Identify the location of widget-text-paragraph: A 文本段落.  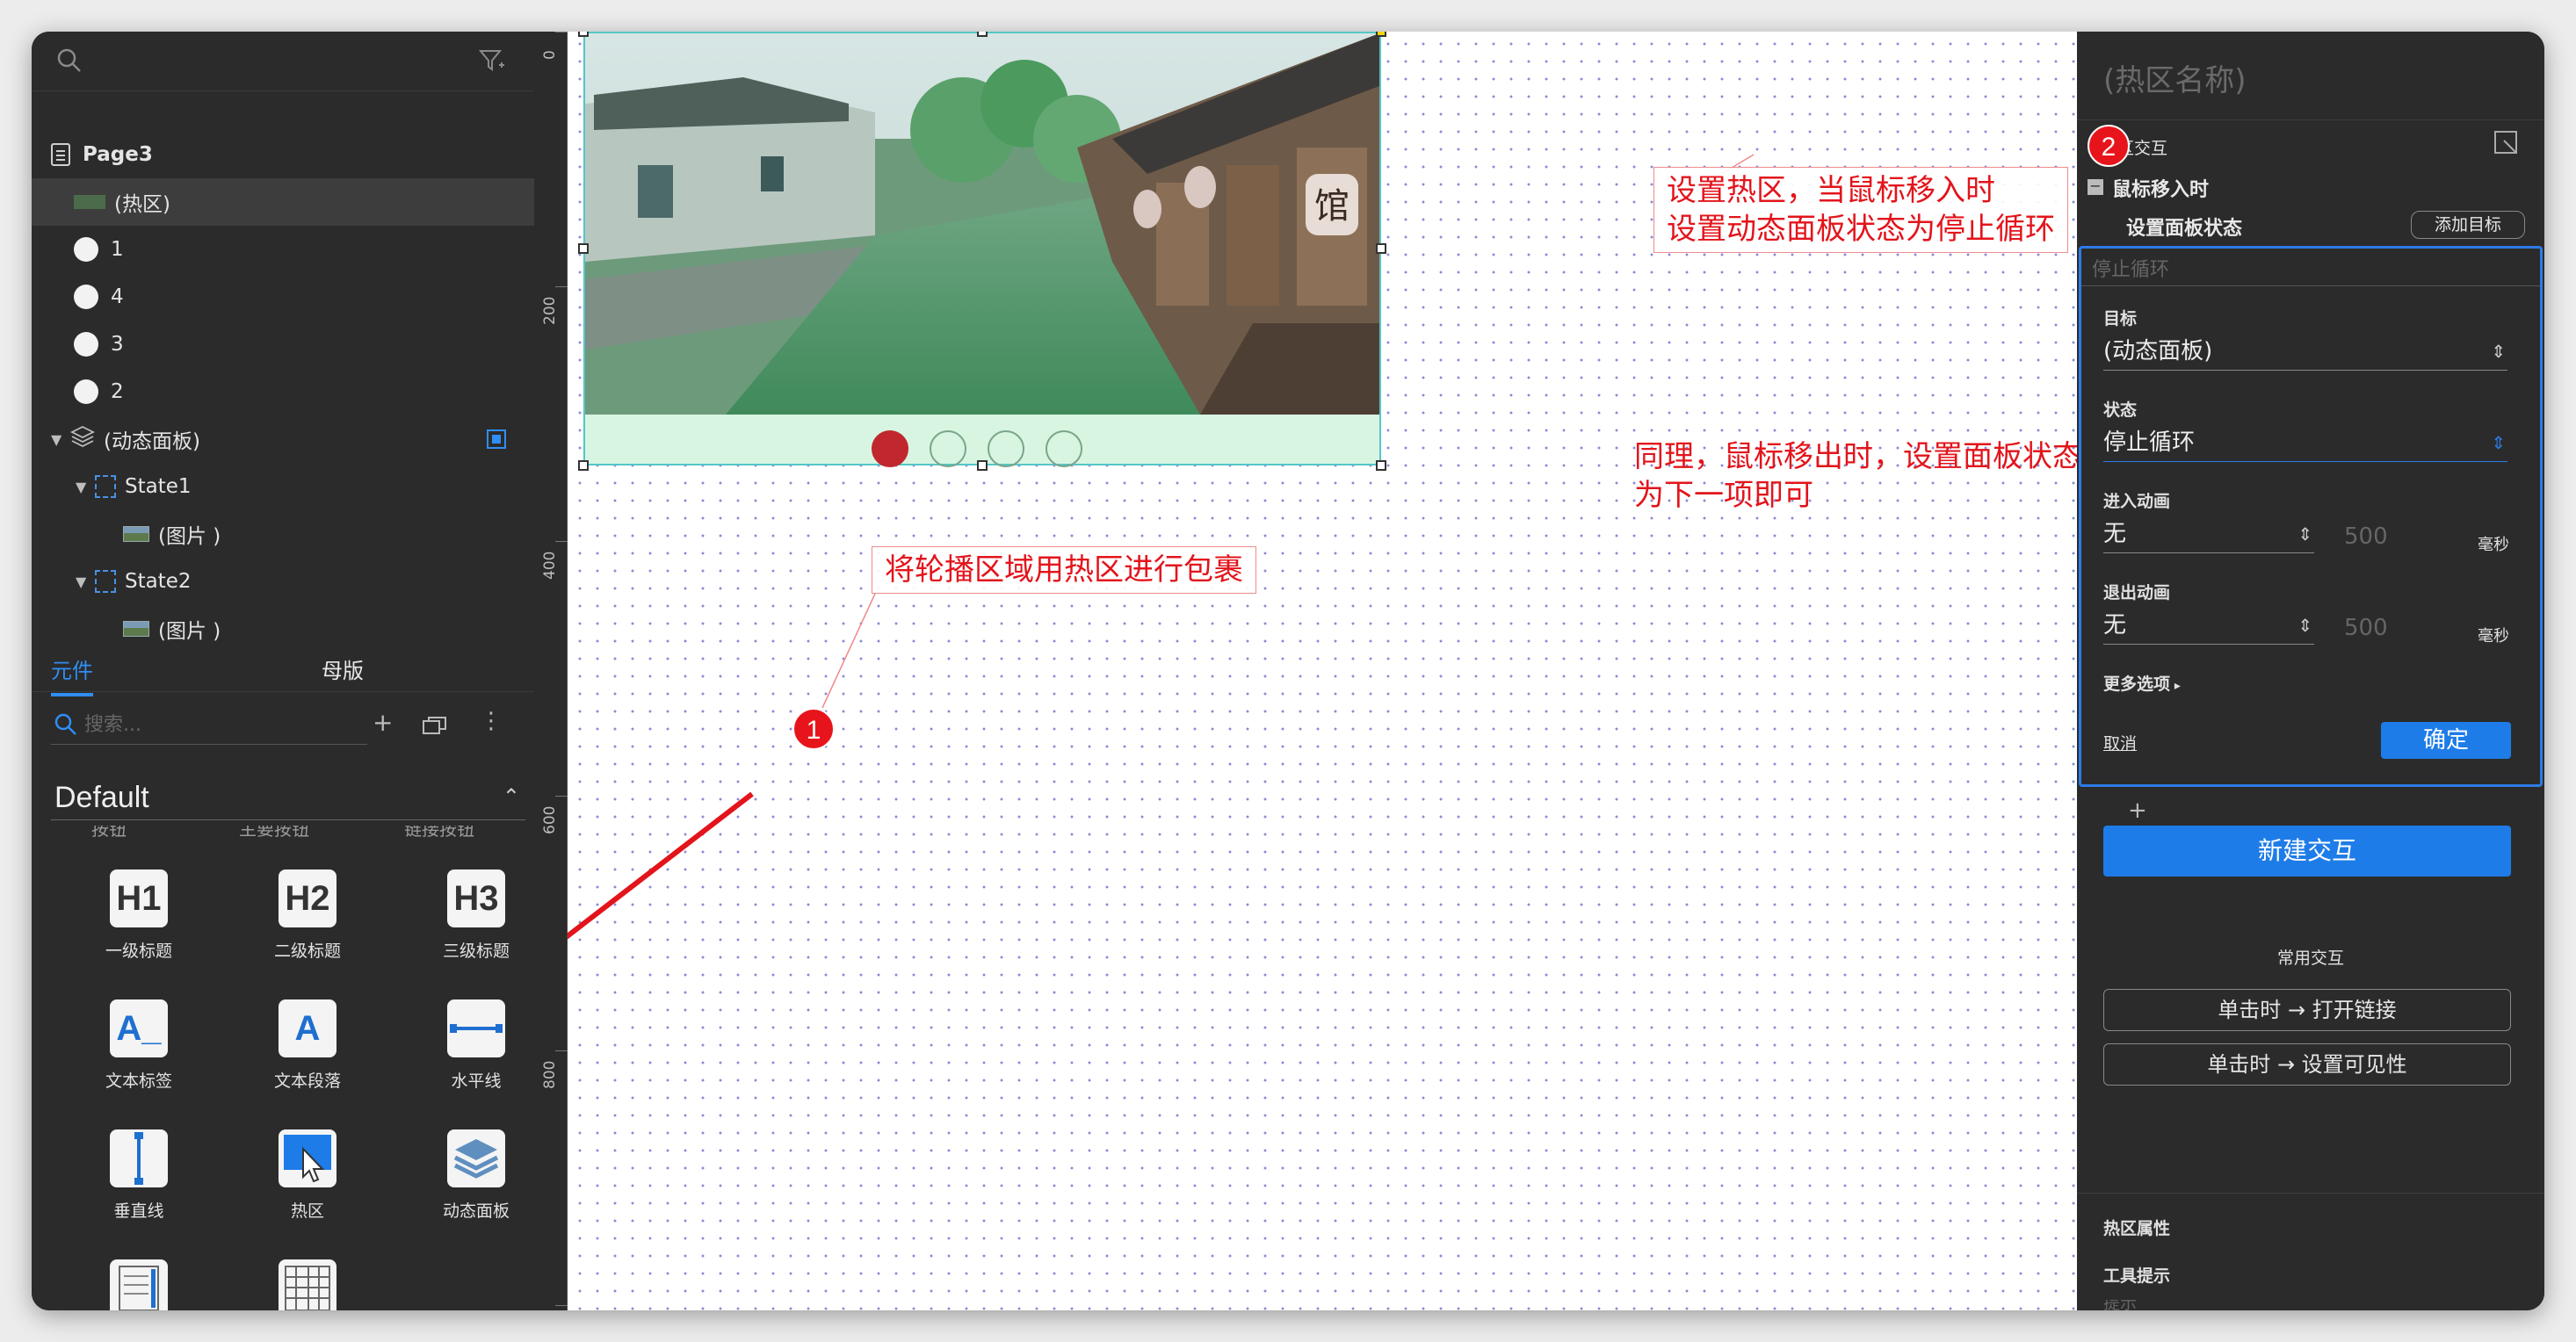
(307, 1060).